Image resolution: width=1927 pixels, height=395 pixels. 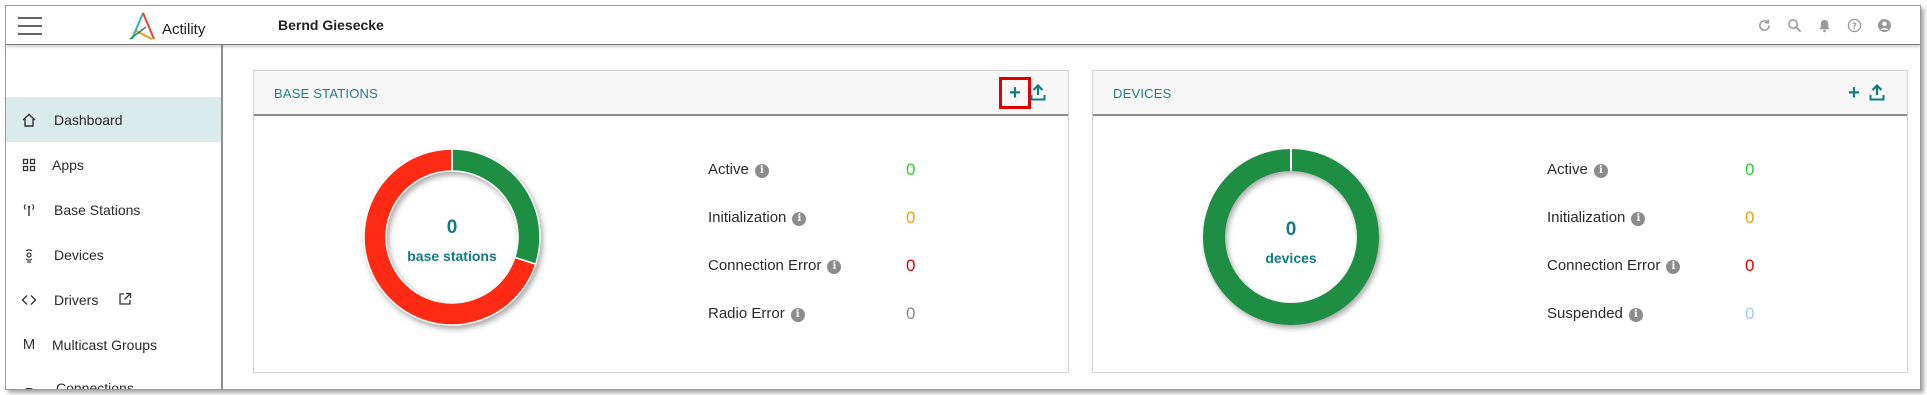 What do you see at coordinates (29, 165) in the screenshot?
I see `apps-grid-icon` at bounding box center [29, 165].